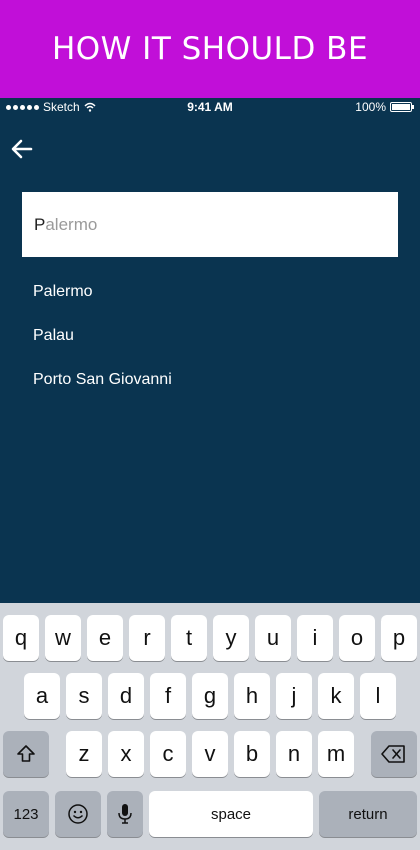 This screenshot has width=420, height=850. I want to click on key-h: h, so click(252, 696).